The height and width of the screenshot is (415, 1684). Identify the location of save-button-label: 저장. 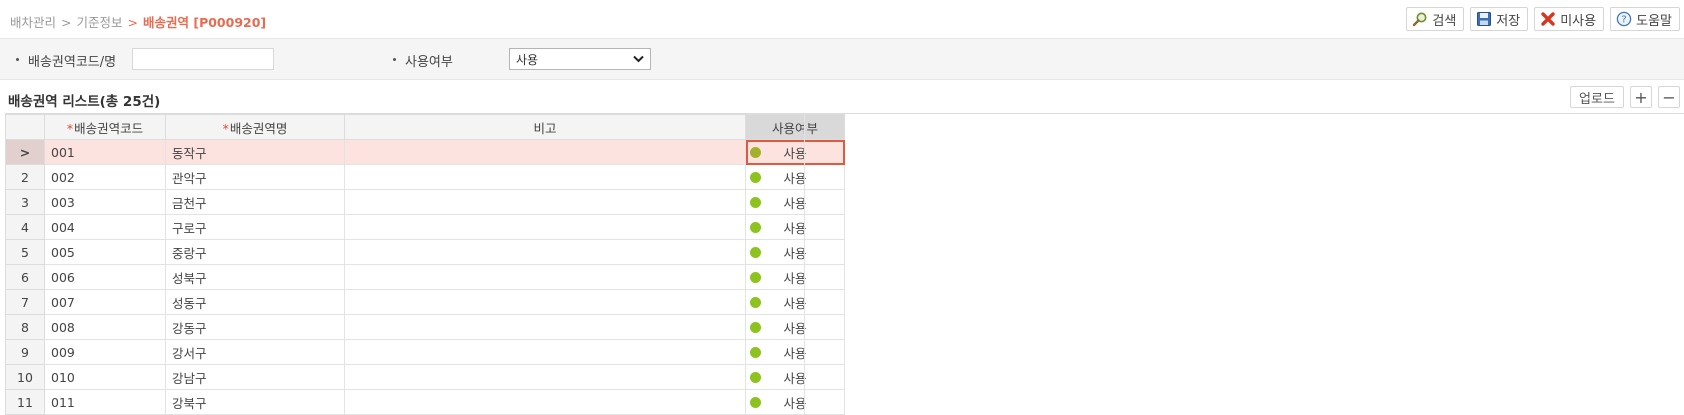
(1508, 21).